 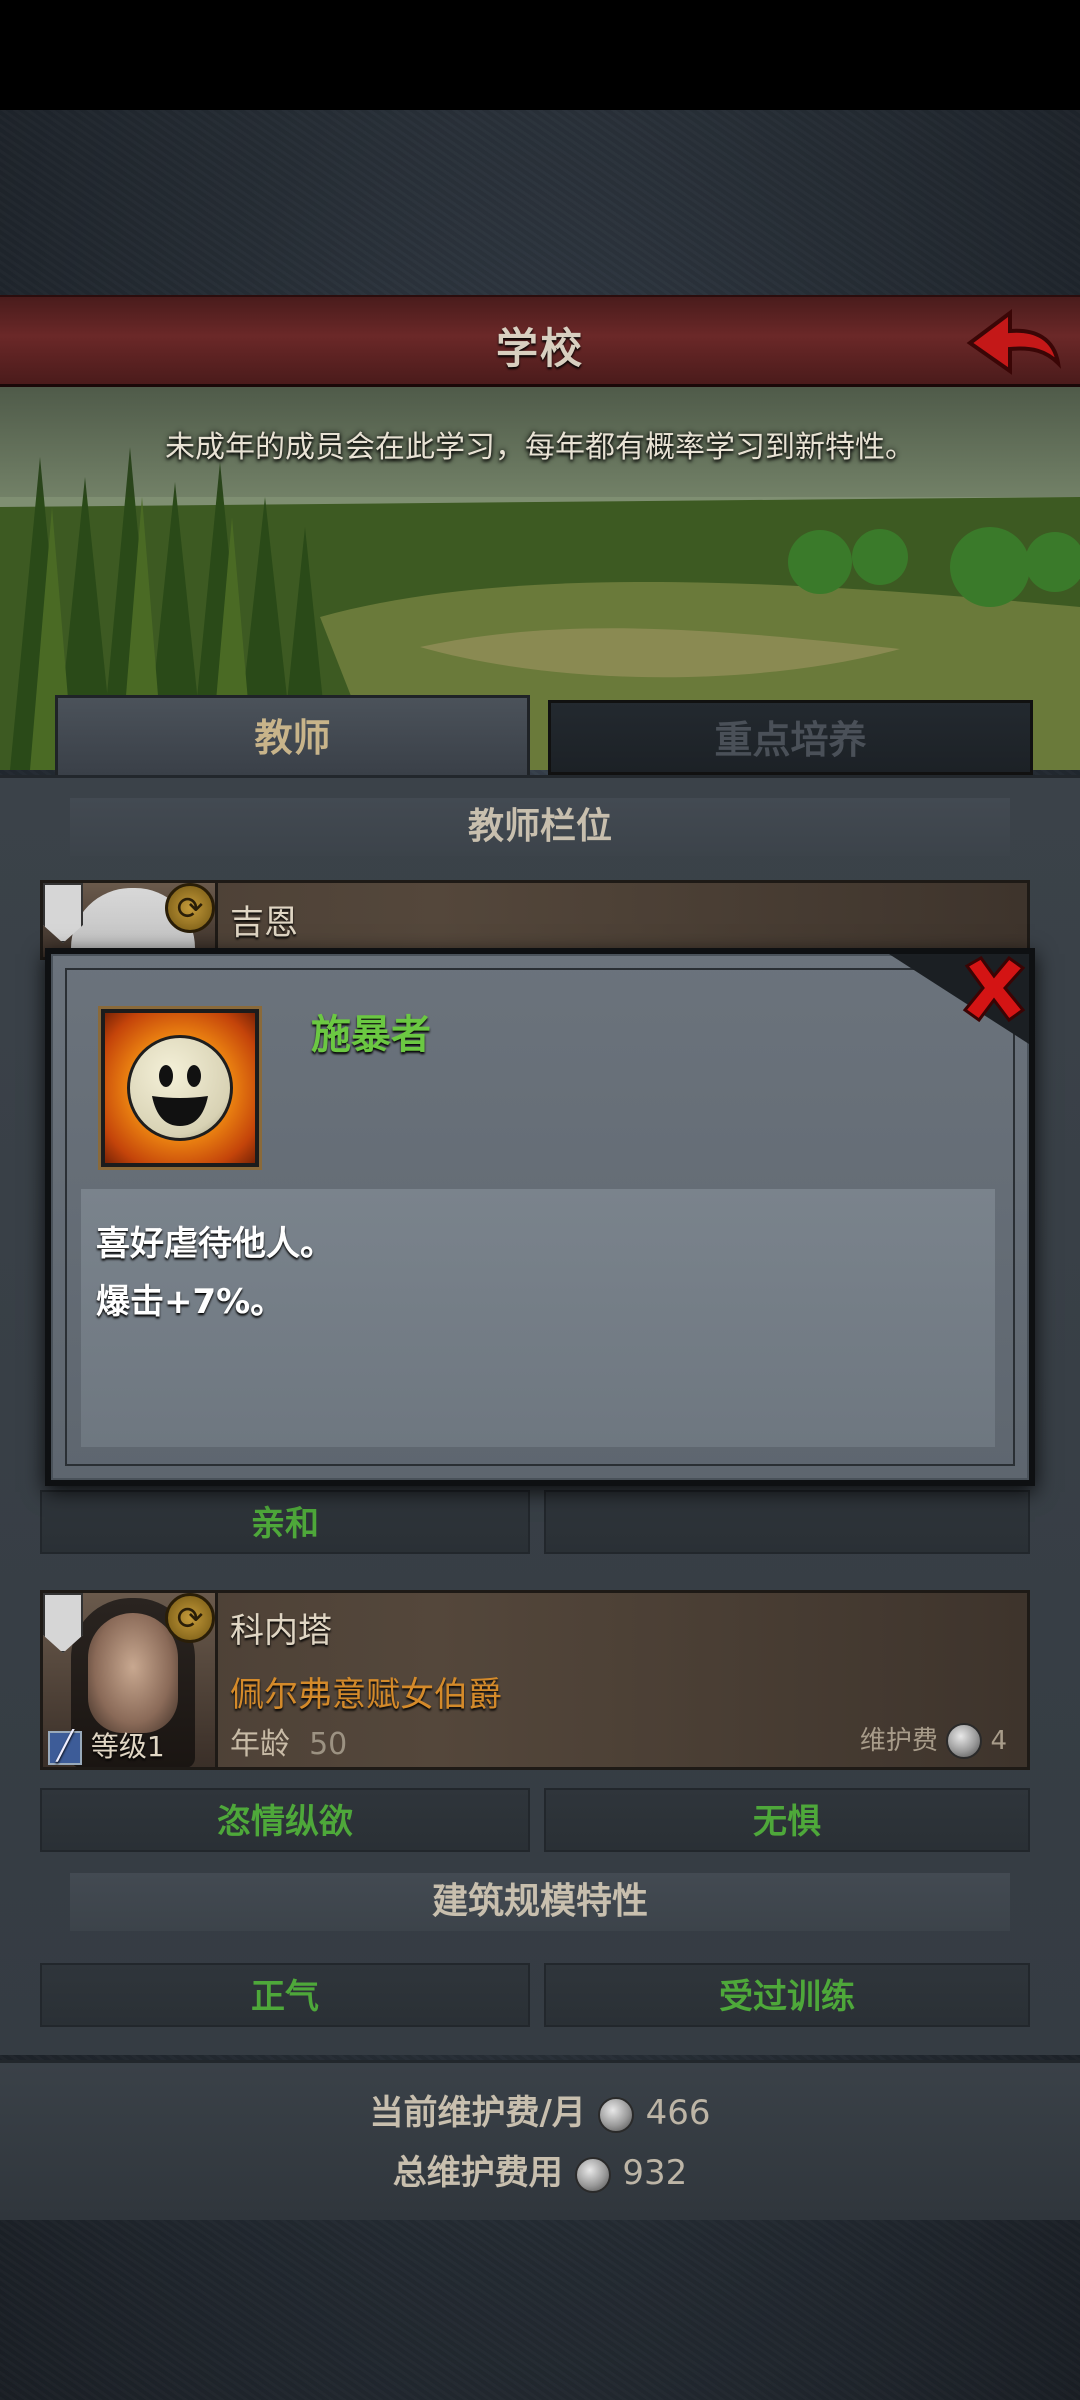 I want to click on page-title: 学校, so click(x=539, y=348).